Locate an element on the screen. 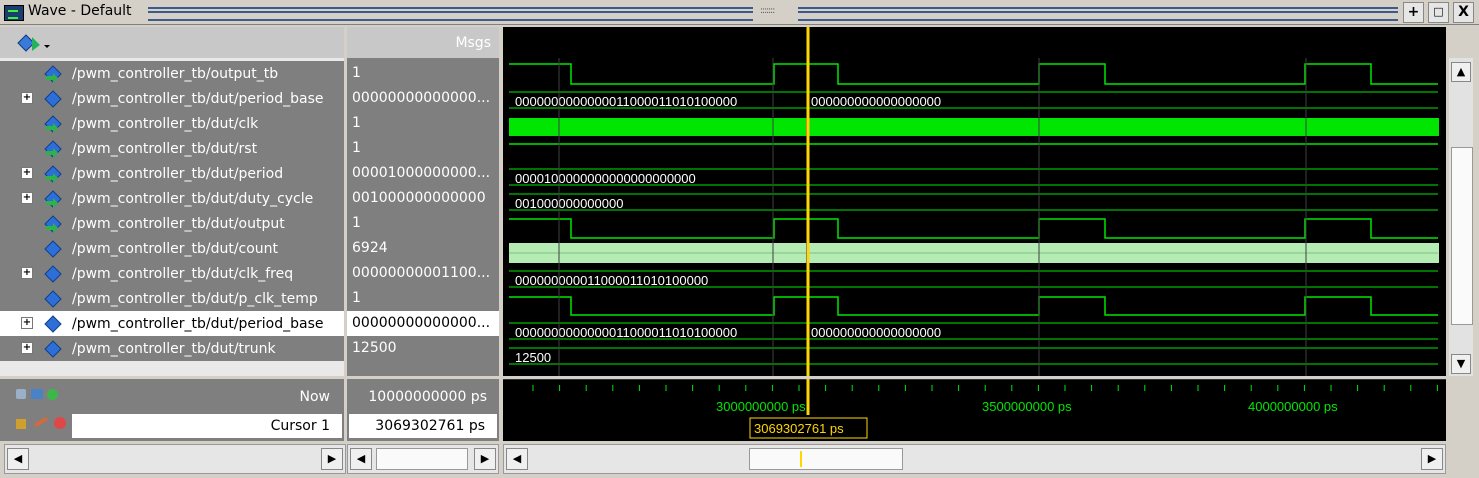 The image size is (1479, 478). vertical-scrollbar: ▲ ▼ is located at coordinates (1461, 217).